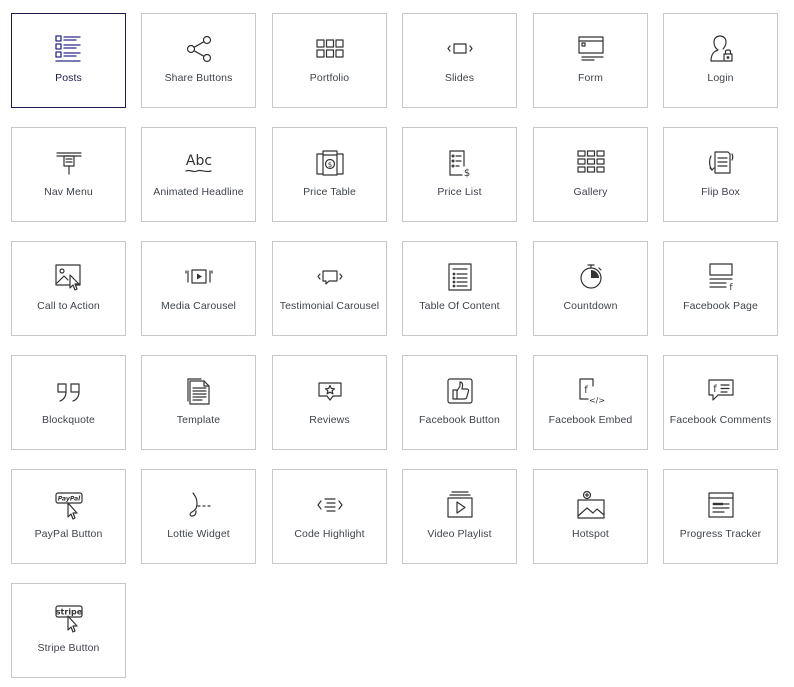 The width and height of the screenshot is (794, 687). What do you see at coordinates (720, 78) in the screenshot?
I see `widget-label: Login` at bounding box center [720, 78].